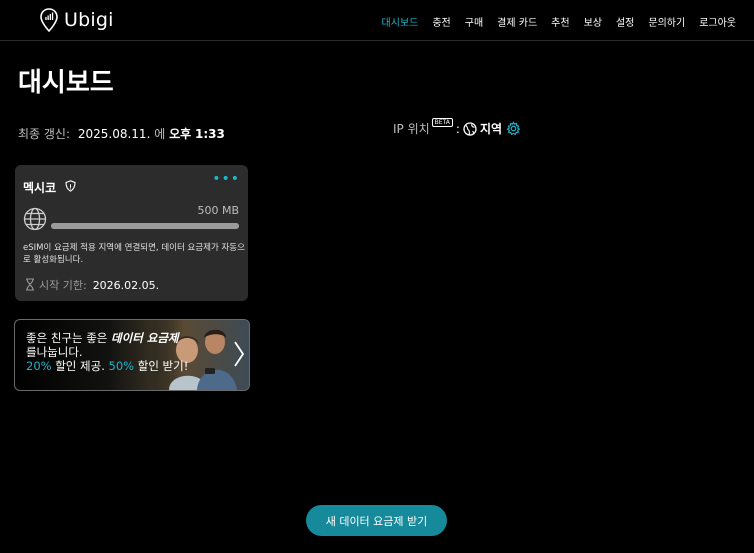  I want to click on location-pin-icon, so click(49, 20).